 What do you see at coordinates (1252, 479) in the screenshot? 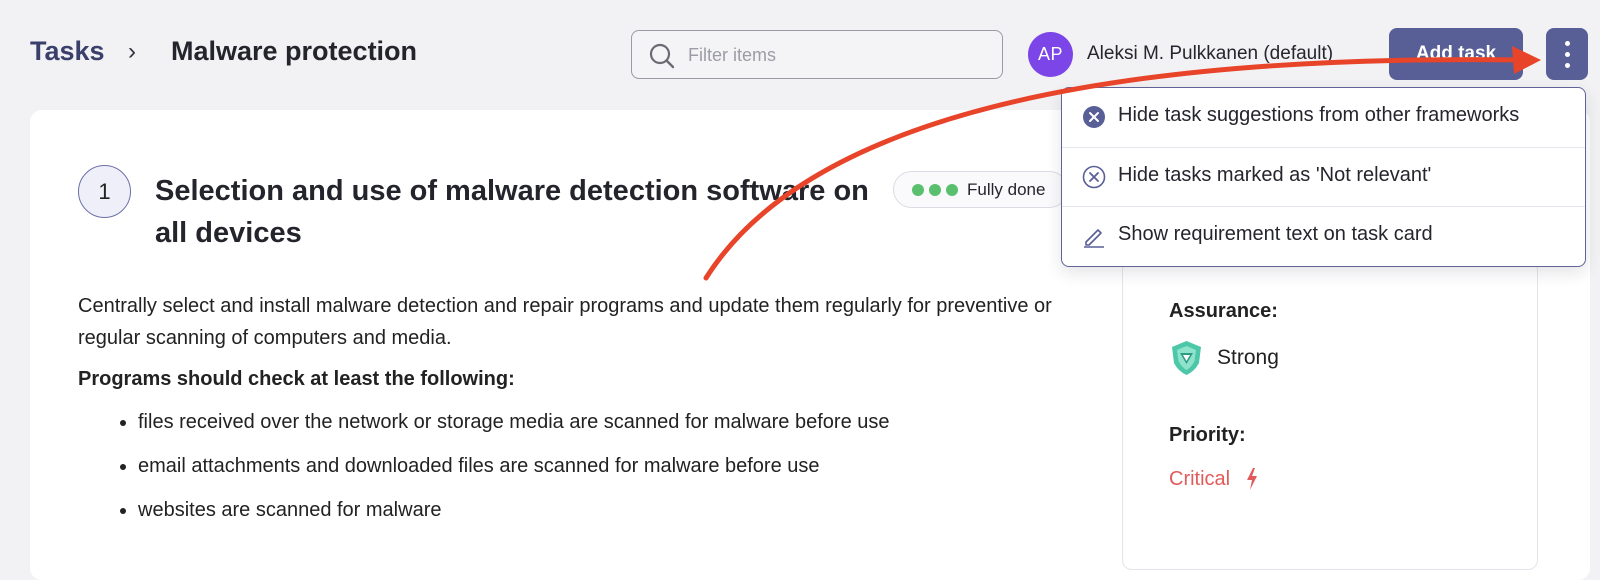
I see `lightning-bolt-icon` at bounding box center [1252, 479].